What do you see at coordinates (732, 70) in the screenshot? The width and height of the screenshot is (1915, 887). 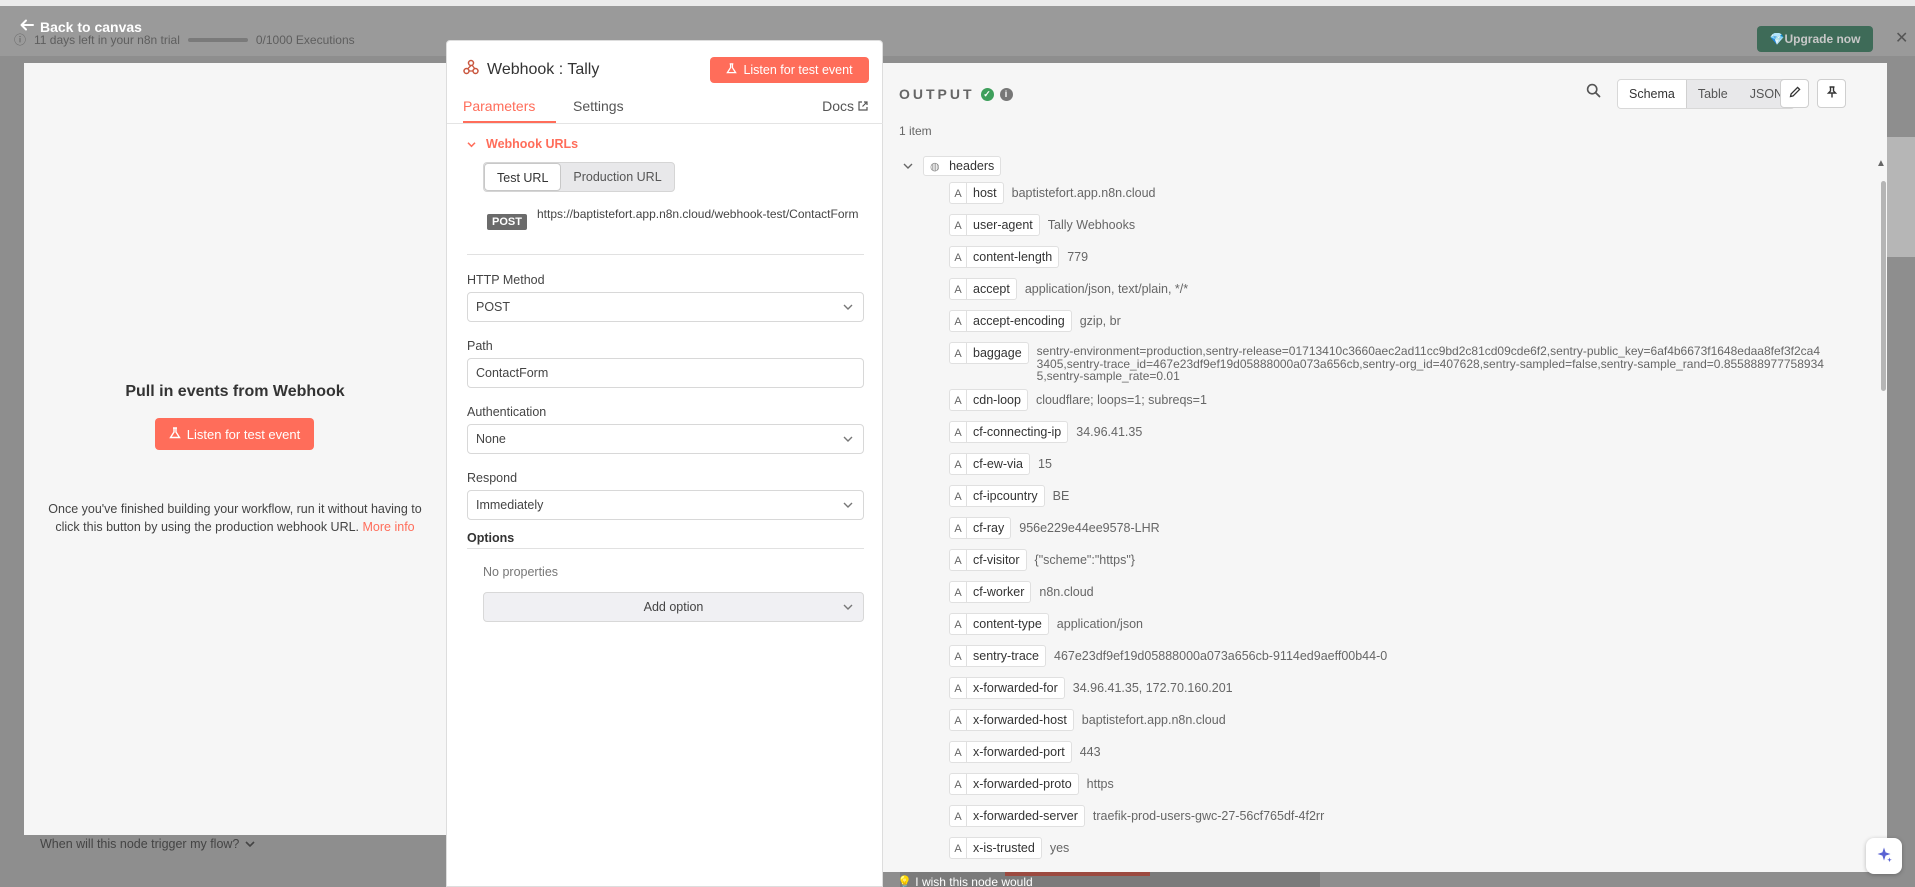 I see `flask-icon` at bounding box center [732, 70].